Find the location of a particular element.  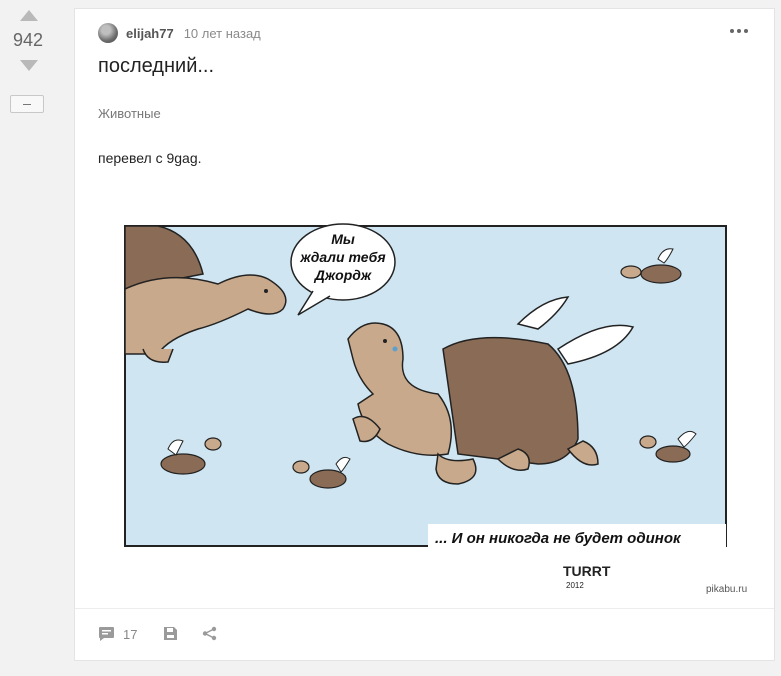

upvote-arrow-icon is located at coordinates (29, 15).